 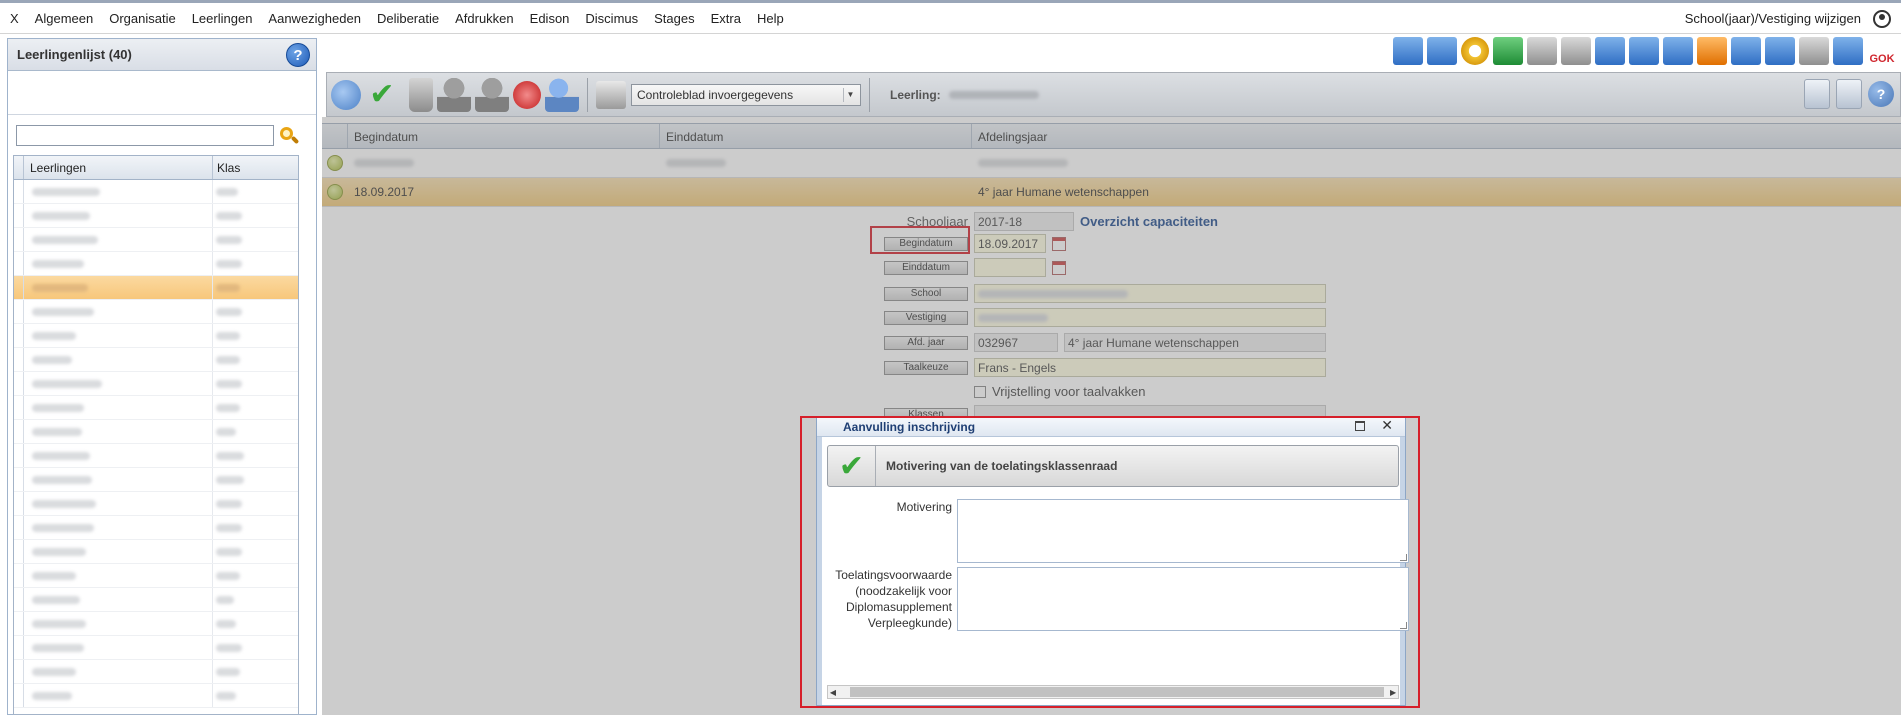 What do you see at coordinates (715, 94) in the screenshot?
I see `report-select-value: Controleblad invoergegevens` at bounding box center [715, 94].